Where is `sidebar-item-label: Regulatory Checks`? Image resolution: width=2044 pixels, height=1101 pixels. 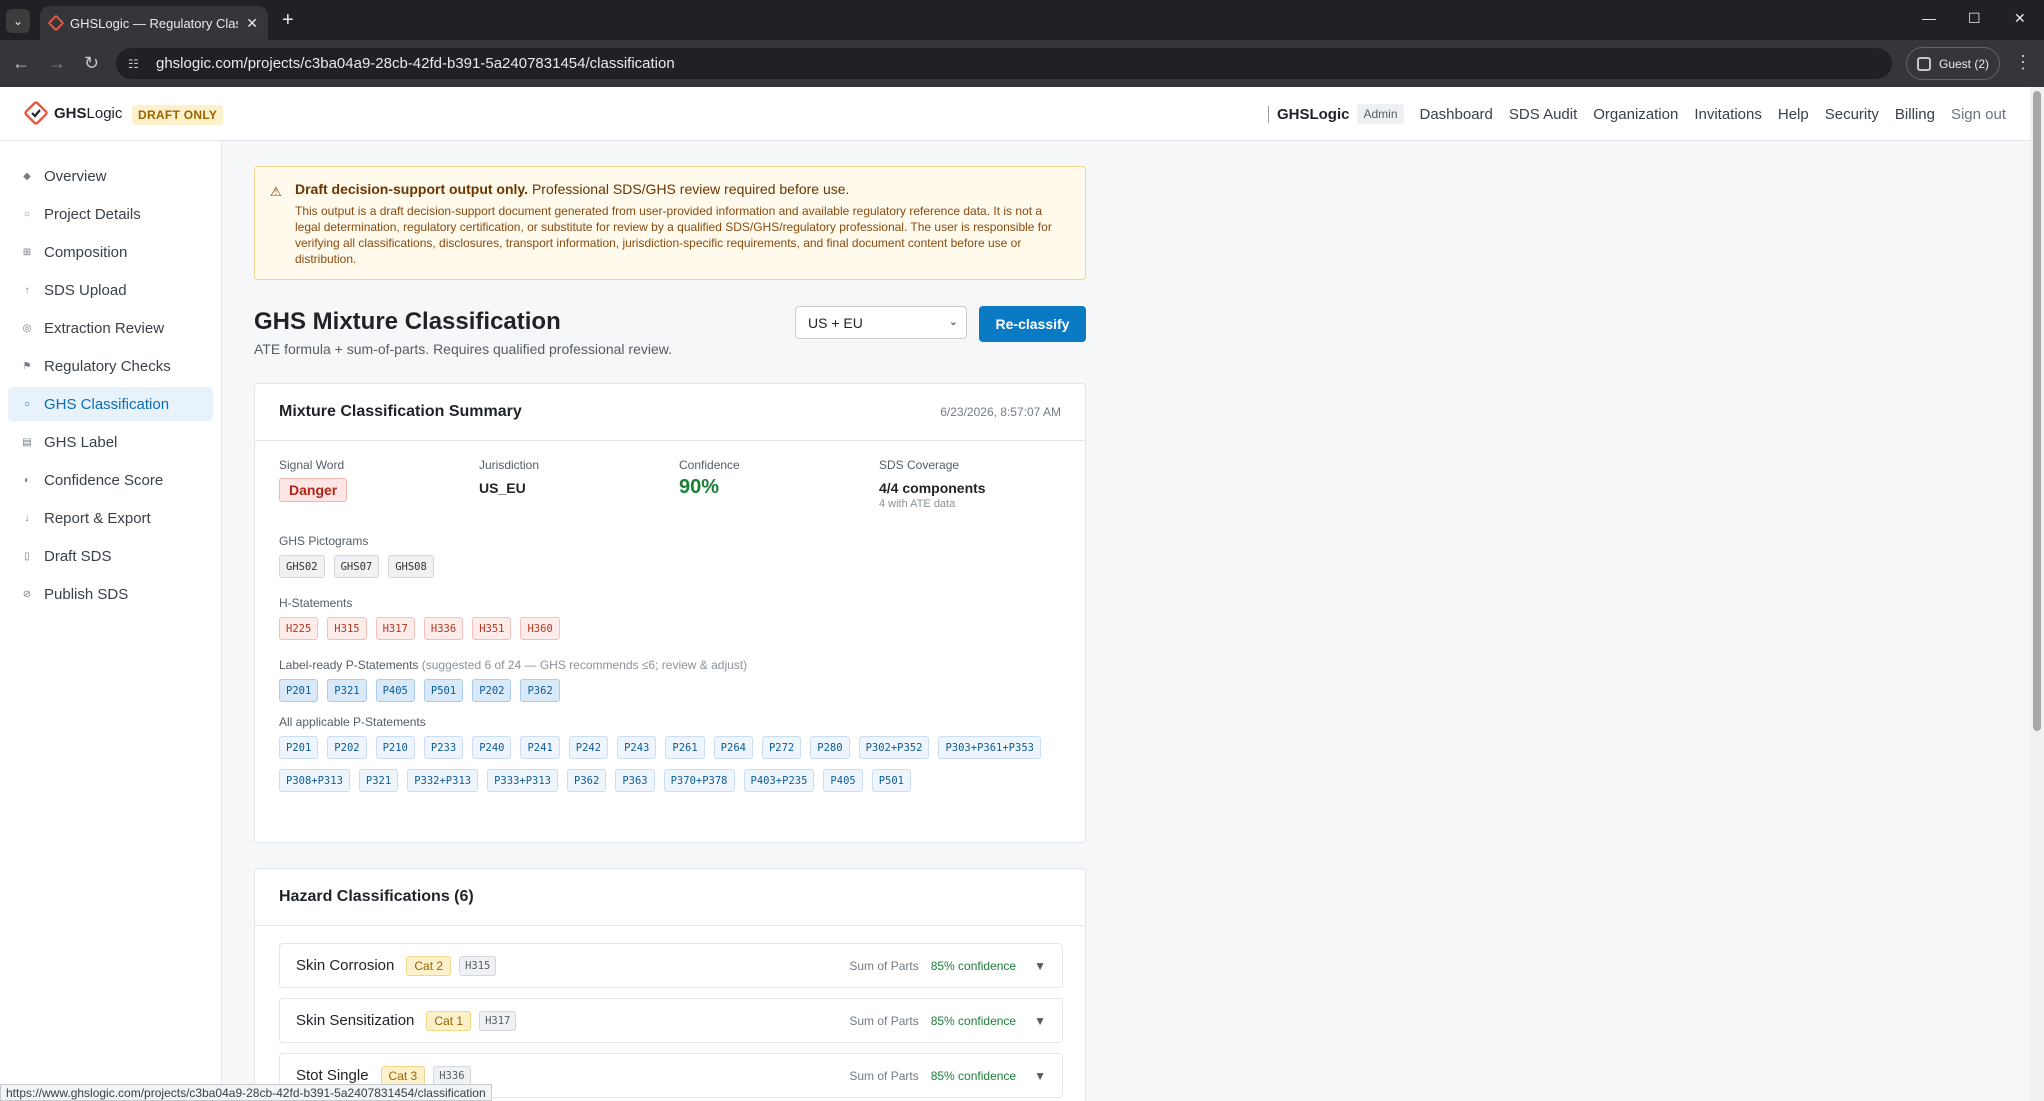
sidebar-item-label: Regulatory Checks is located at coordinates (107, 366).